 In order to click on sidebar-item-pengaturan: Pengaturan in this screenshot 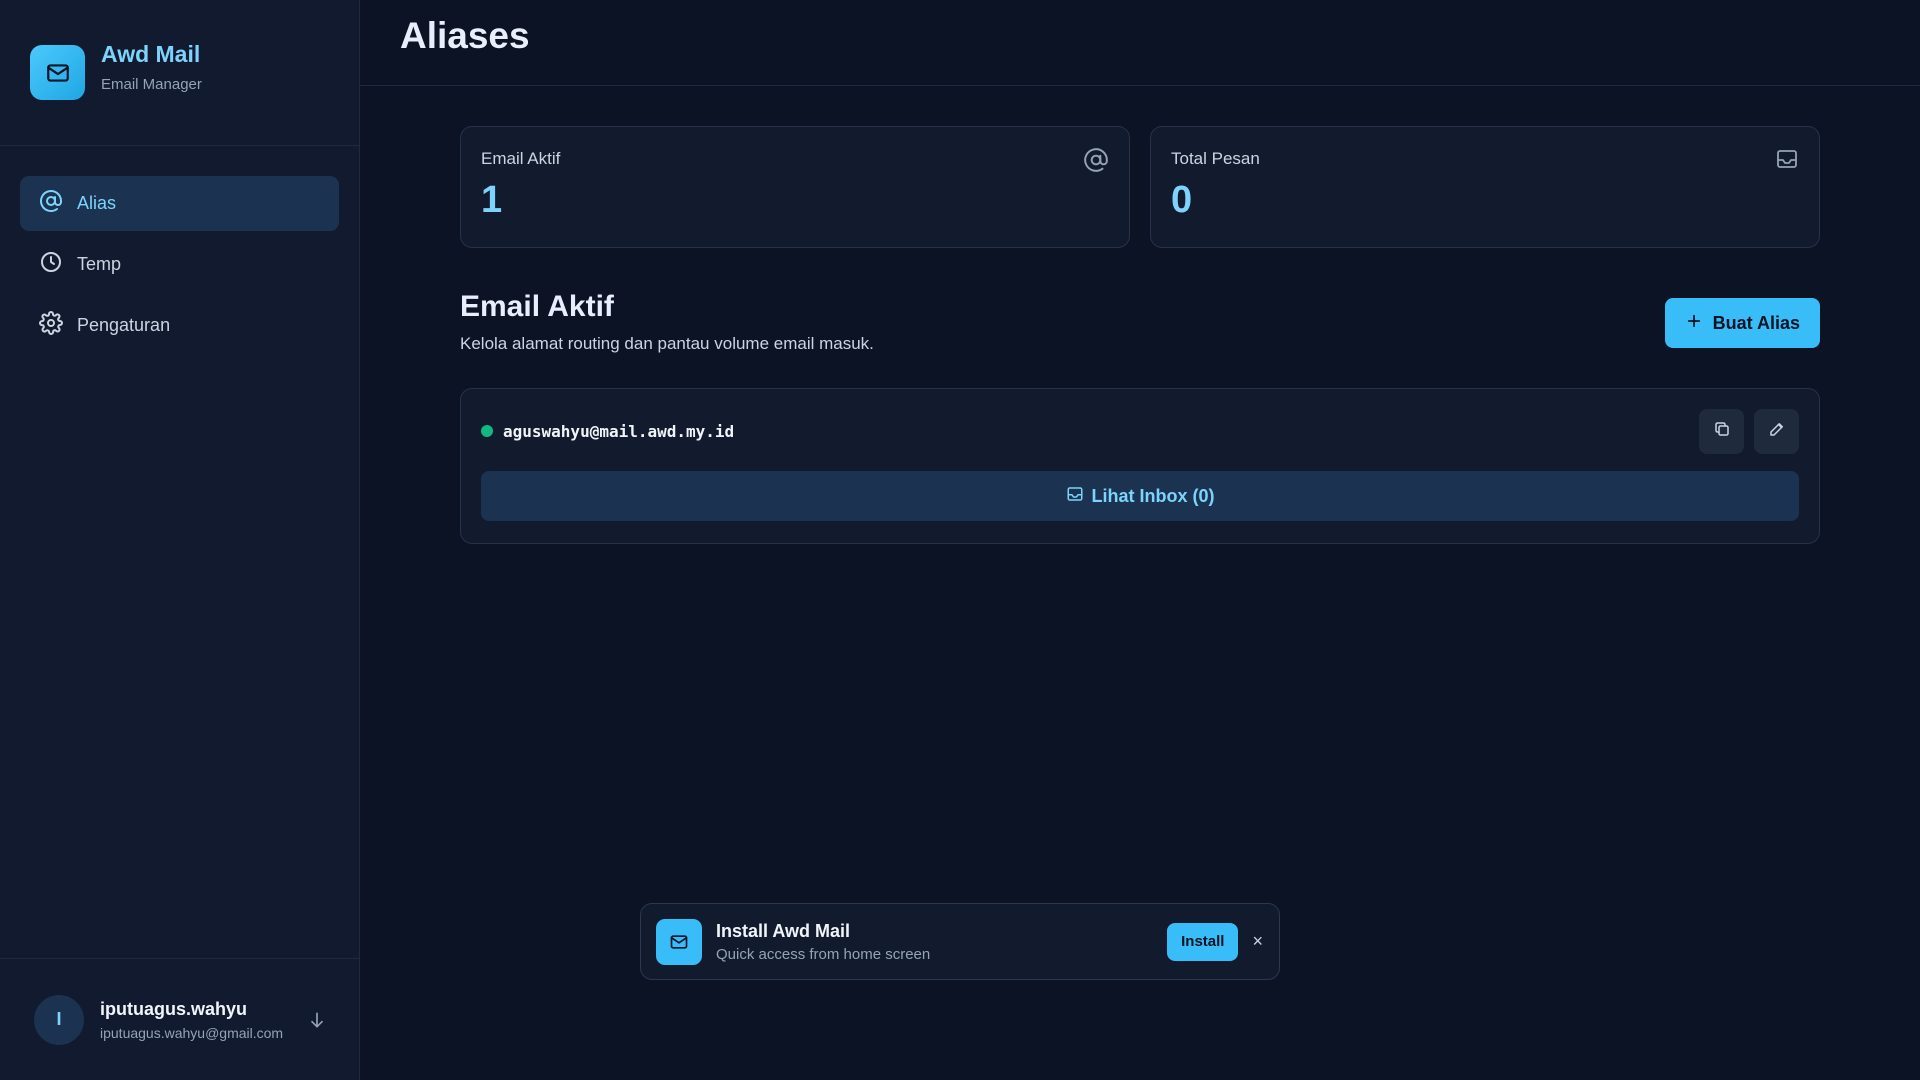, I will do `click(179, 325)`.